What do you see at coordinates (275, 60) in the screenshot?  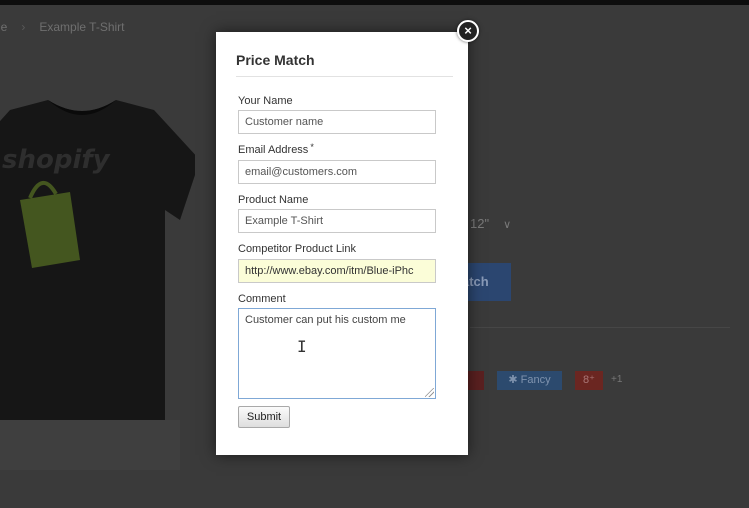 I see `modal-title: Price Match` at bounding box center [275, 60].